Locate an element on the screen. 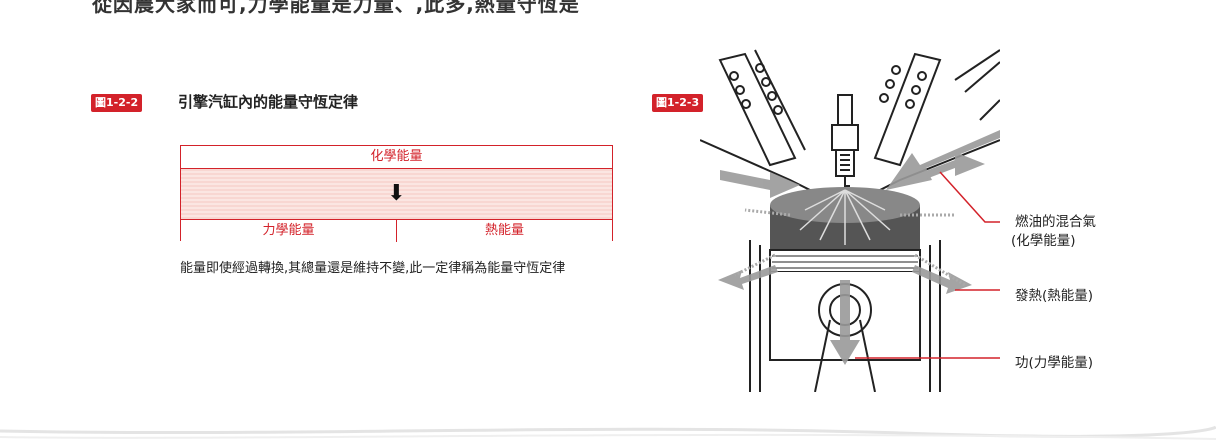 Image resolution: width=1216 pixels, height=444 pixels. energy-conservation-box: 化學能量 ⬇ 力學能量 熱能量 is located at coordinates (396, 193).